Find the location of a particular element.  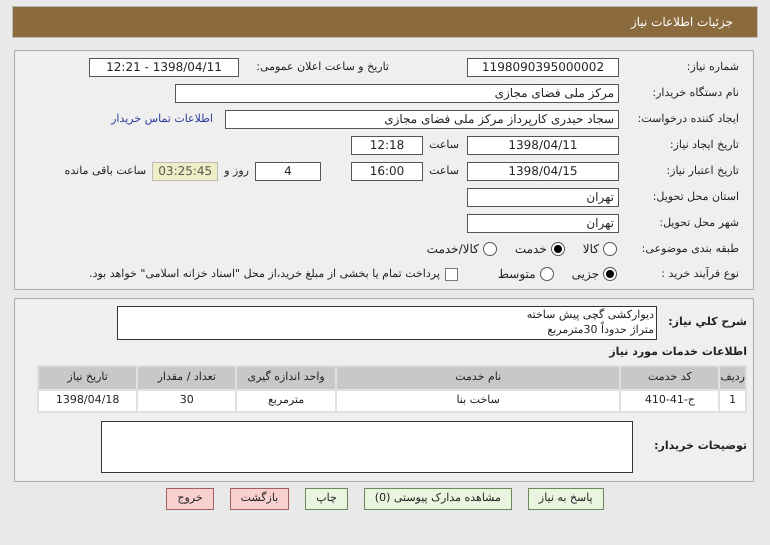

field-label: استان محل تحویل: is located at coordinates (695, 197).